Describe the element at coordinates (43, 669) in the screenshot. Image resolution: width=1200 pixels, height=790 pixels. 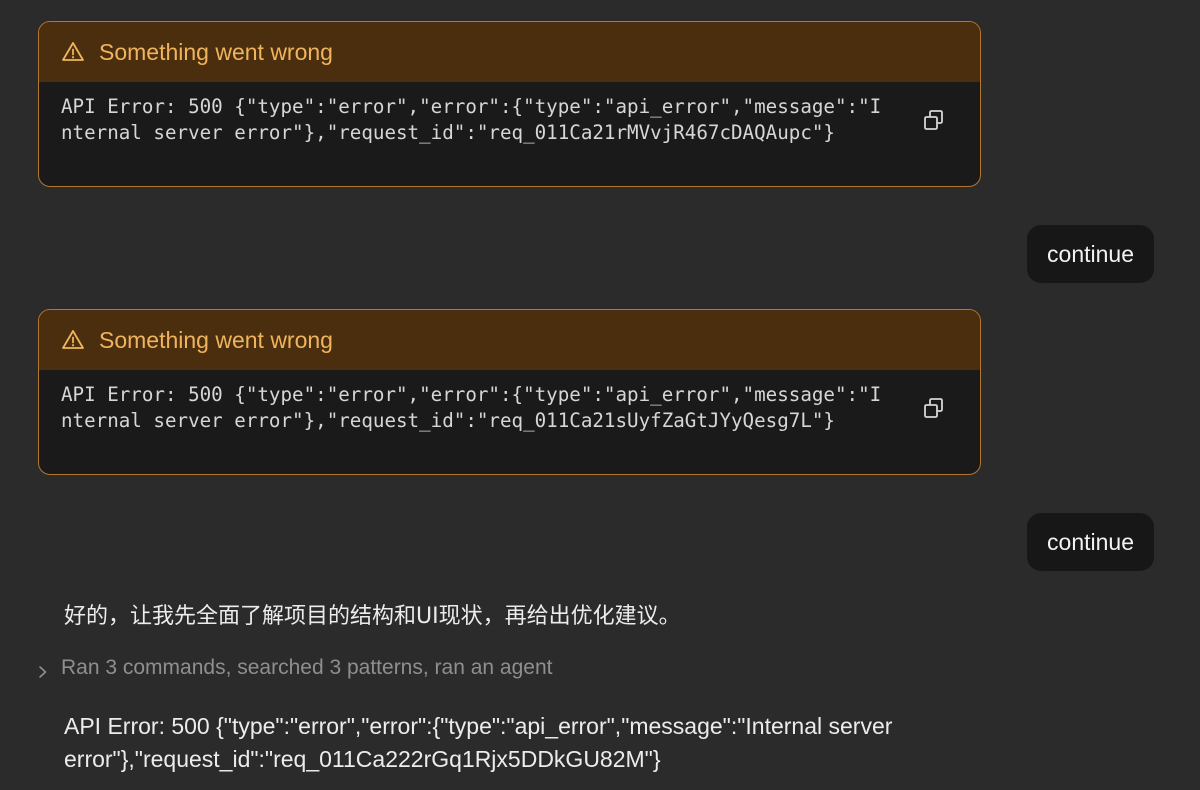
I see `chevron-right-icon` at that location.